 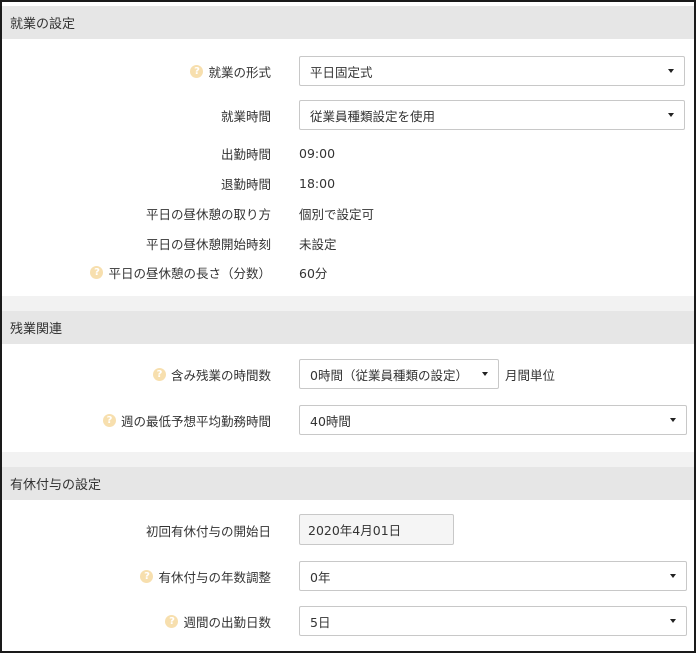 I want to click on section-title-overtime: 残業関連, so click(x=36, y=329).